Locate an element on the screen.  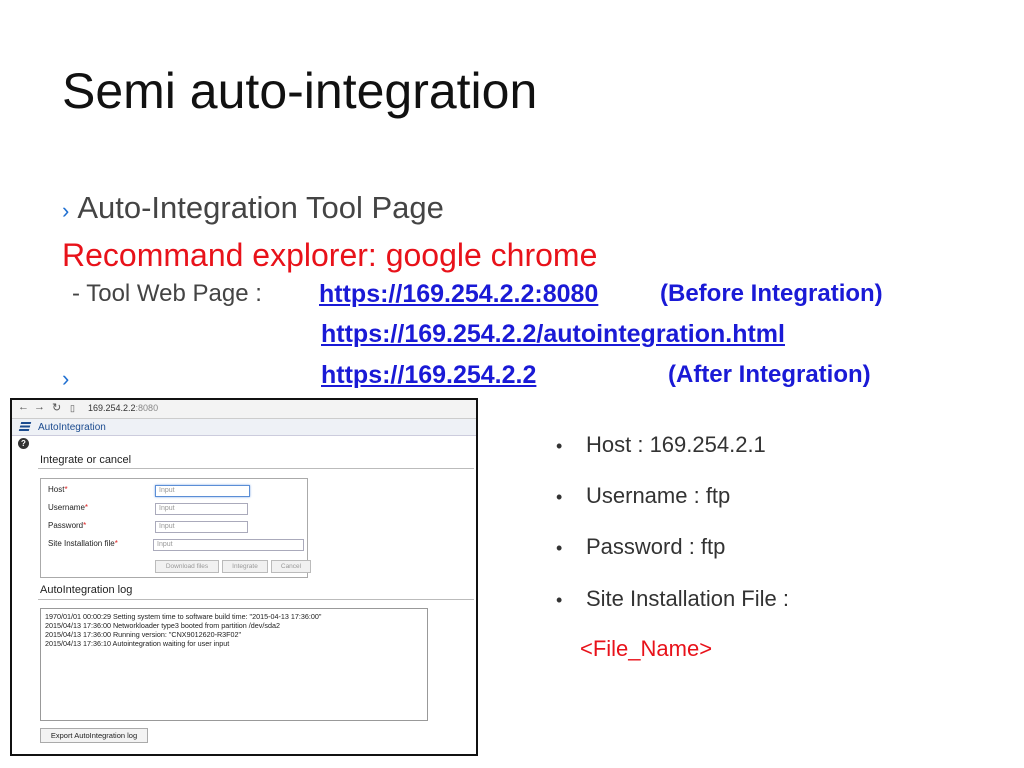
site-file-input: Input is located at coordinates (228, 545).